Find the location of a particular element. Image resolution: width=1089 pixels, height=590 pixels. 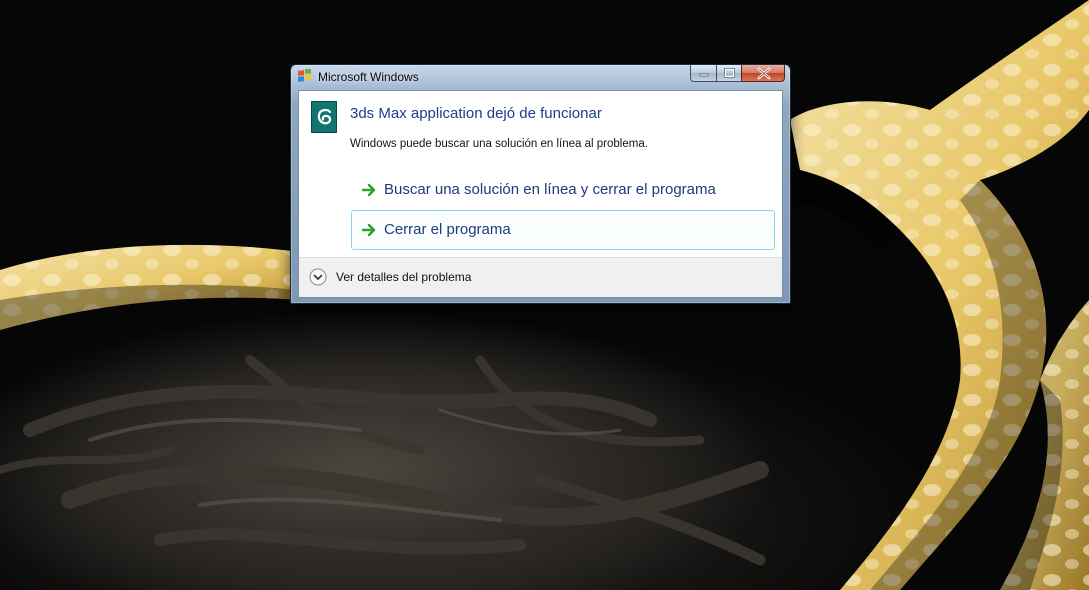

minimize-button is located at coordinates (703, 73).